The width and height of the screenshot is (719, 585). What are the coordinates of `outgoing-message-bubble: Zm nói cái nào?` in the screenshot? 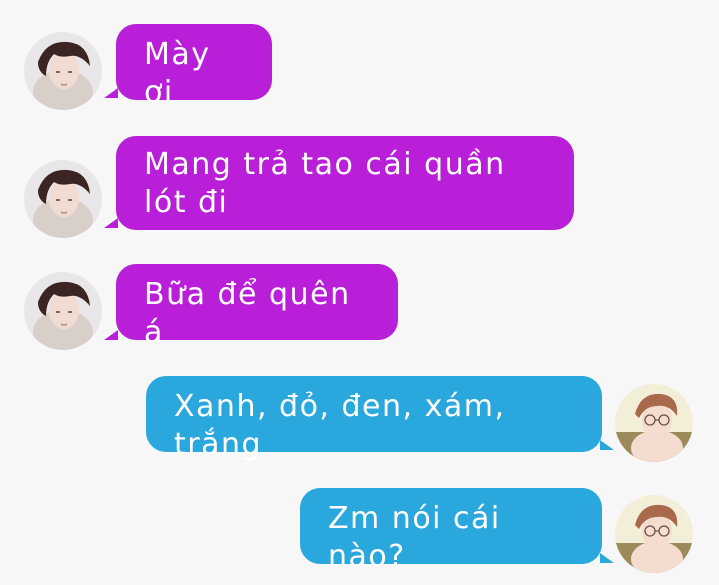 It's located at (451, 531).